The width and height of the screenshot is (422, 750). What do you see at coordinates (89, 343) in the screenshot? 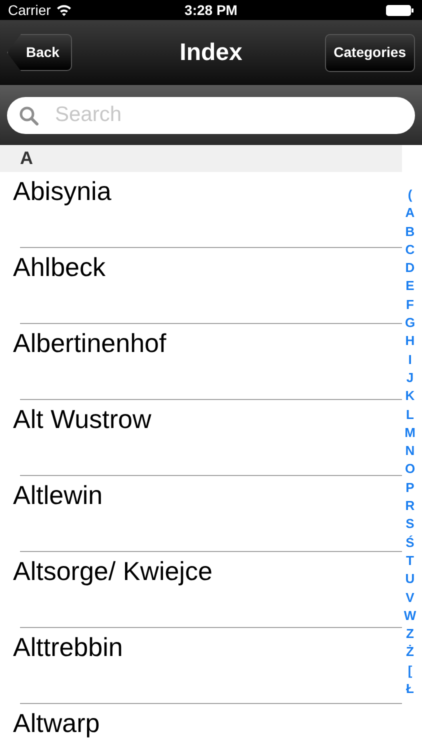
I see `list-item: Albertinenhof` at bounding box center [89, 343].